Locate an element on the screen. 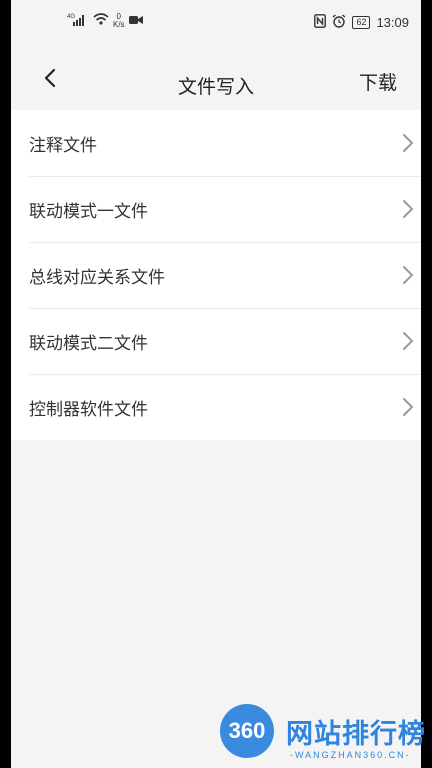  nav-bar: 文件写入 下载 is located at coordinates (216, 77).